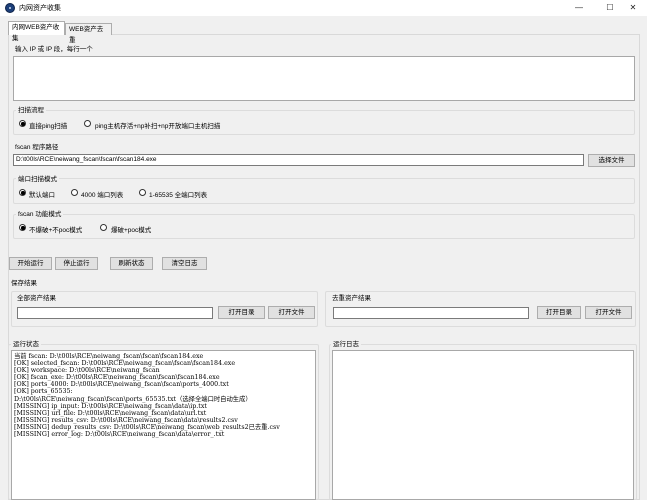 Image resolution: width=647 pixels, height=500 pixels. Describe the element at coordinates (88, 33) in the screenshot. I see `tab-web-asset-dedup: WEB资产去重` at that location.